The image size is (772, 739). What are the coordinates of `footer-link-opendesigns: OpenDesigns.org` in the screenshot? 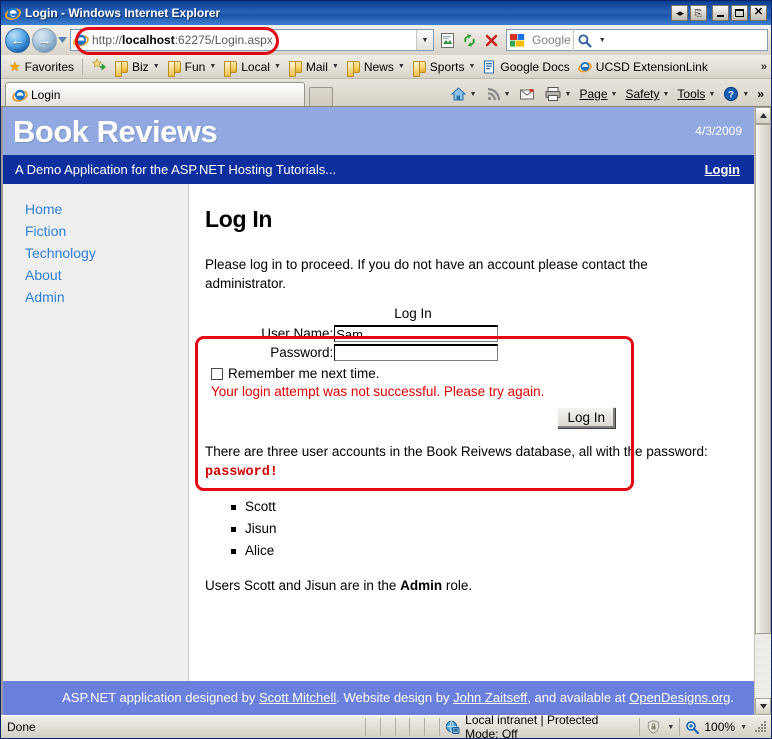 It's located at (679, 697).